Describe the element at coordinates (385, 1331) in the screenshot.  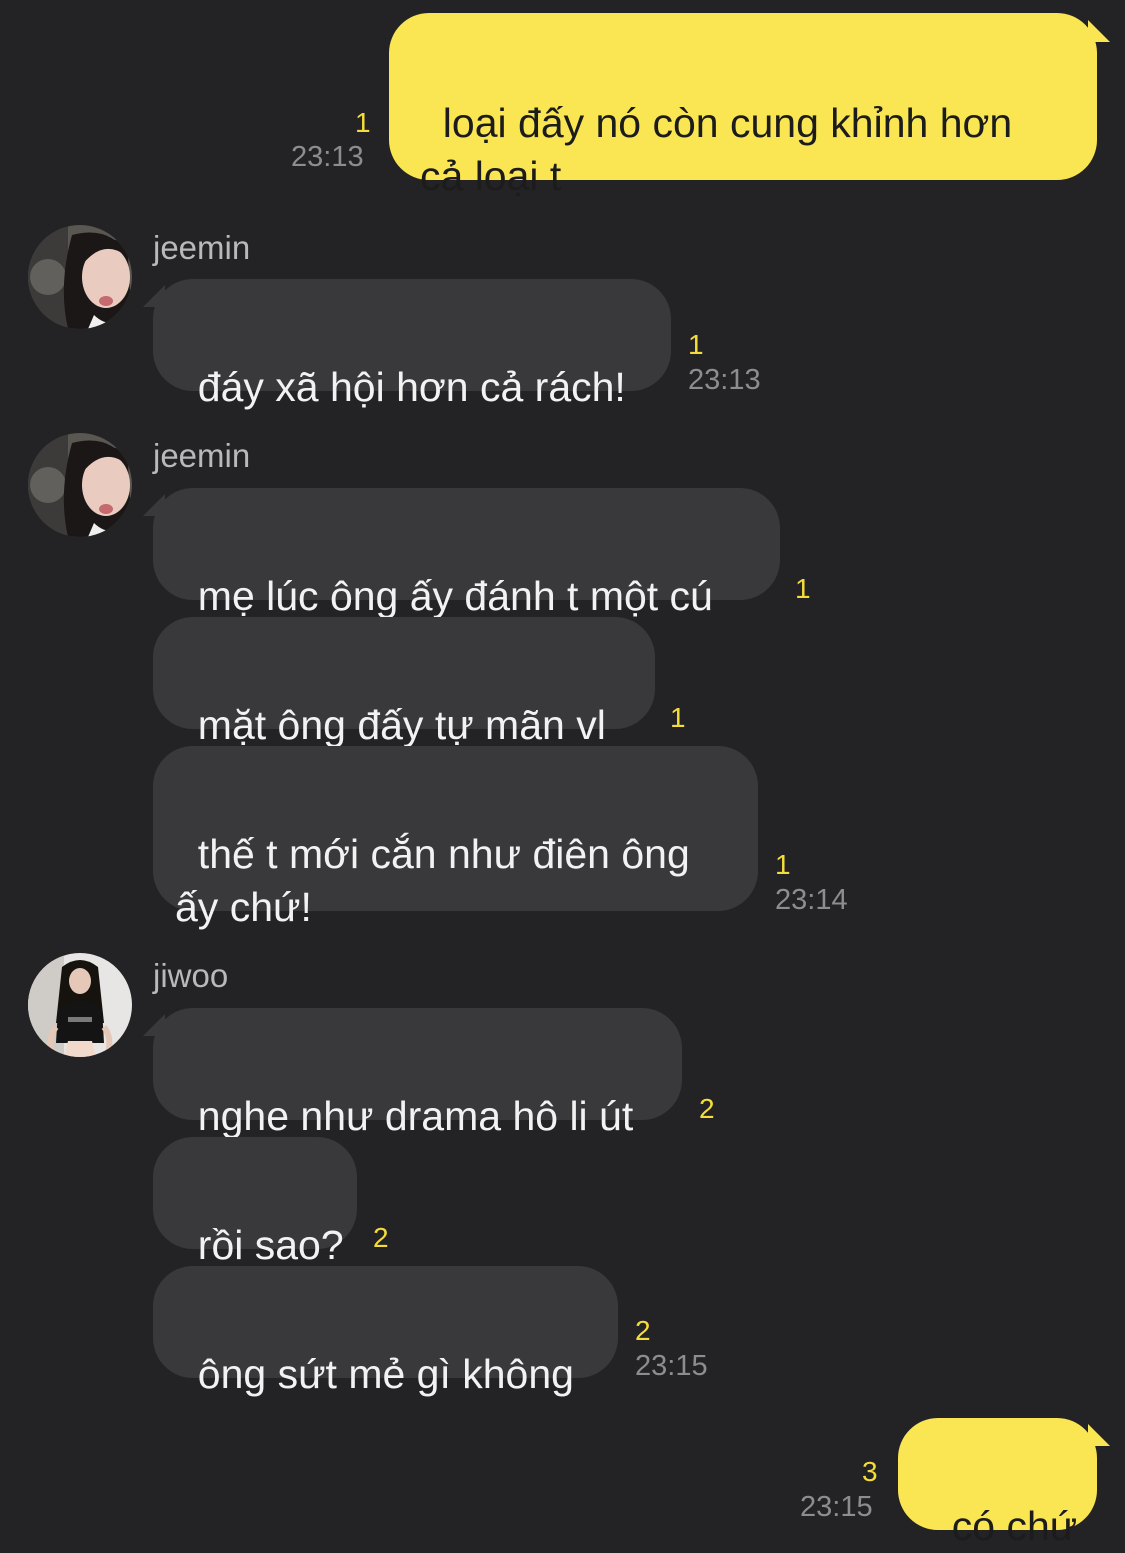
I see `incoming-message-bubble: ông sứt mẻ gì không` at that location.